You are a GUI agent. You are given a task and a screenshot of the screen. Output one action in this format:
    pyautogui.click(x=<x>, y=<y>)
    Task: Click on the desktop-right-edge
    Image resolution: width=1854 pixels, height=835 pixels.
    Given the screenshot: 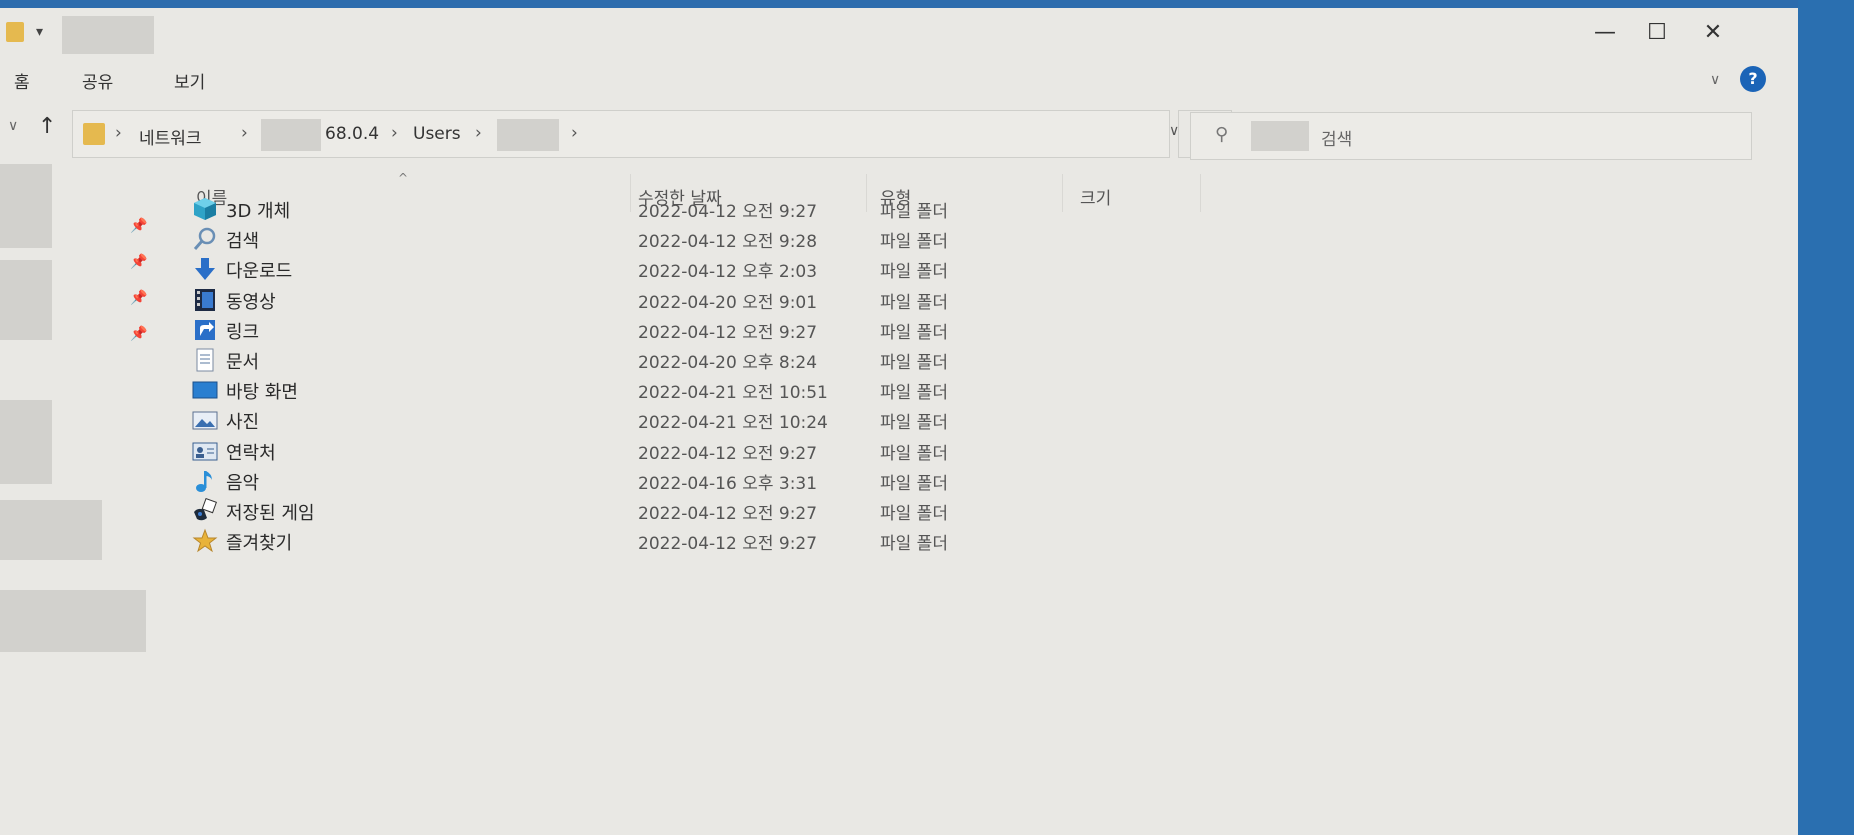 What is the action you would take?
    pyautogui.click(x=1826, y=417)
    